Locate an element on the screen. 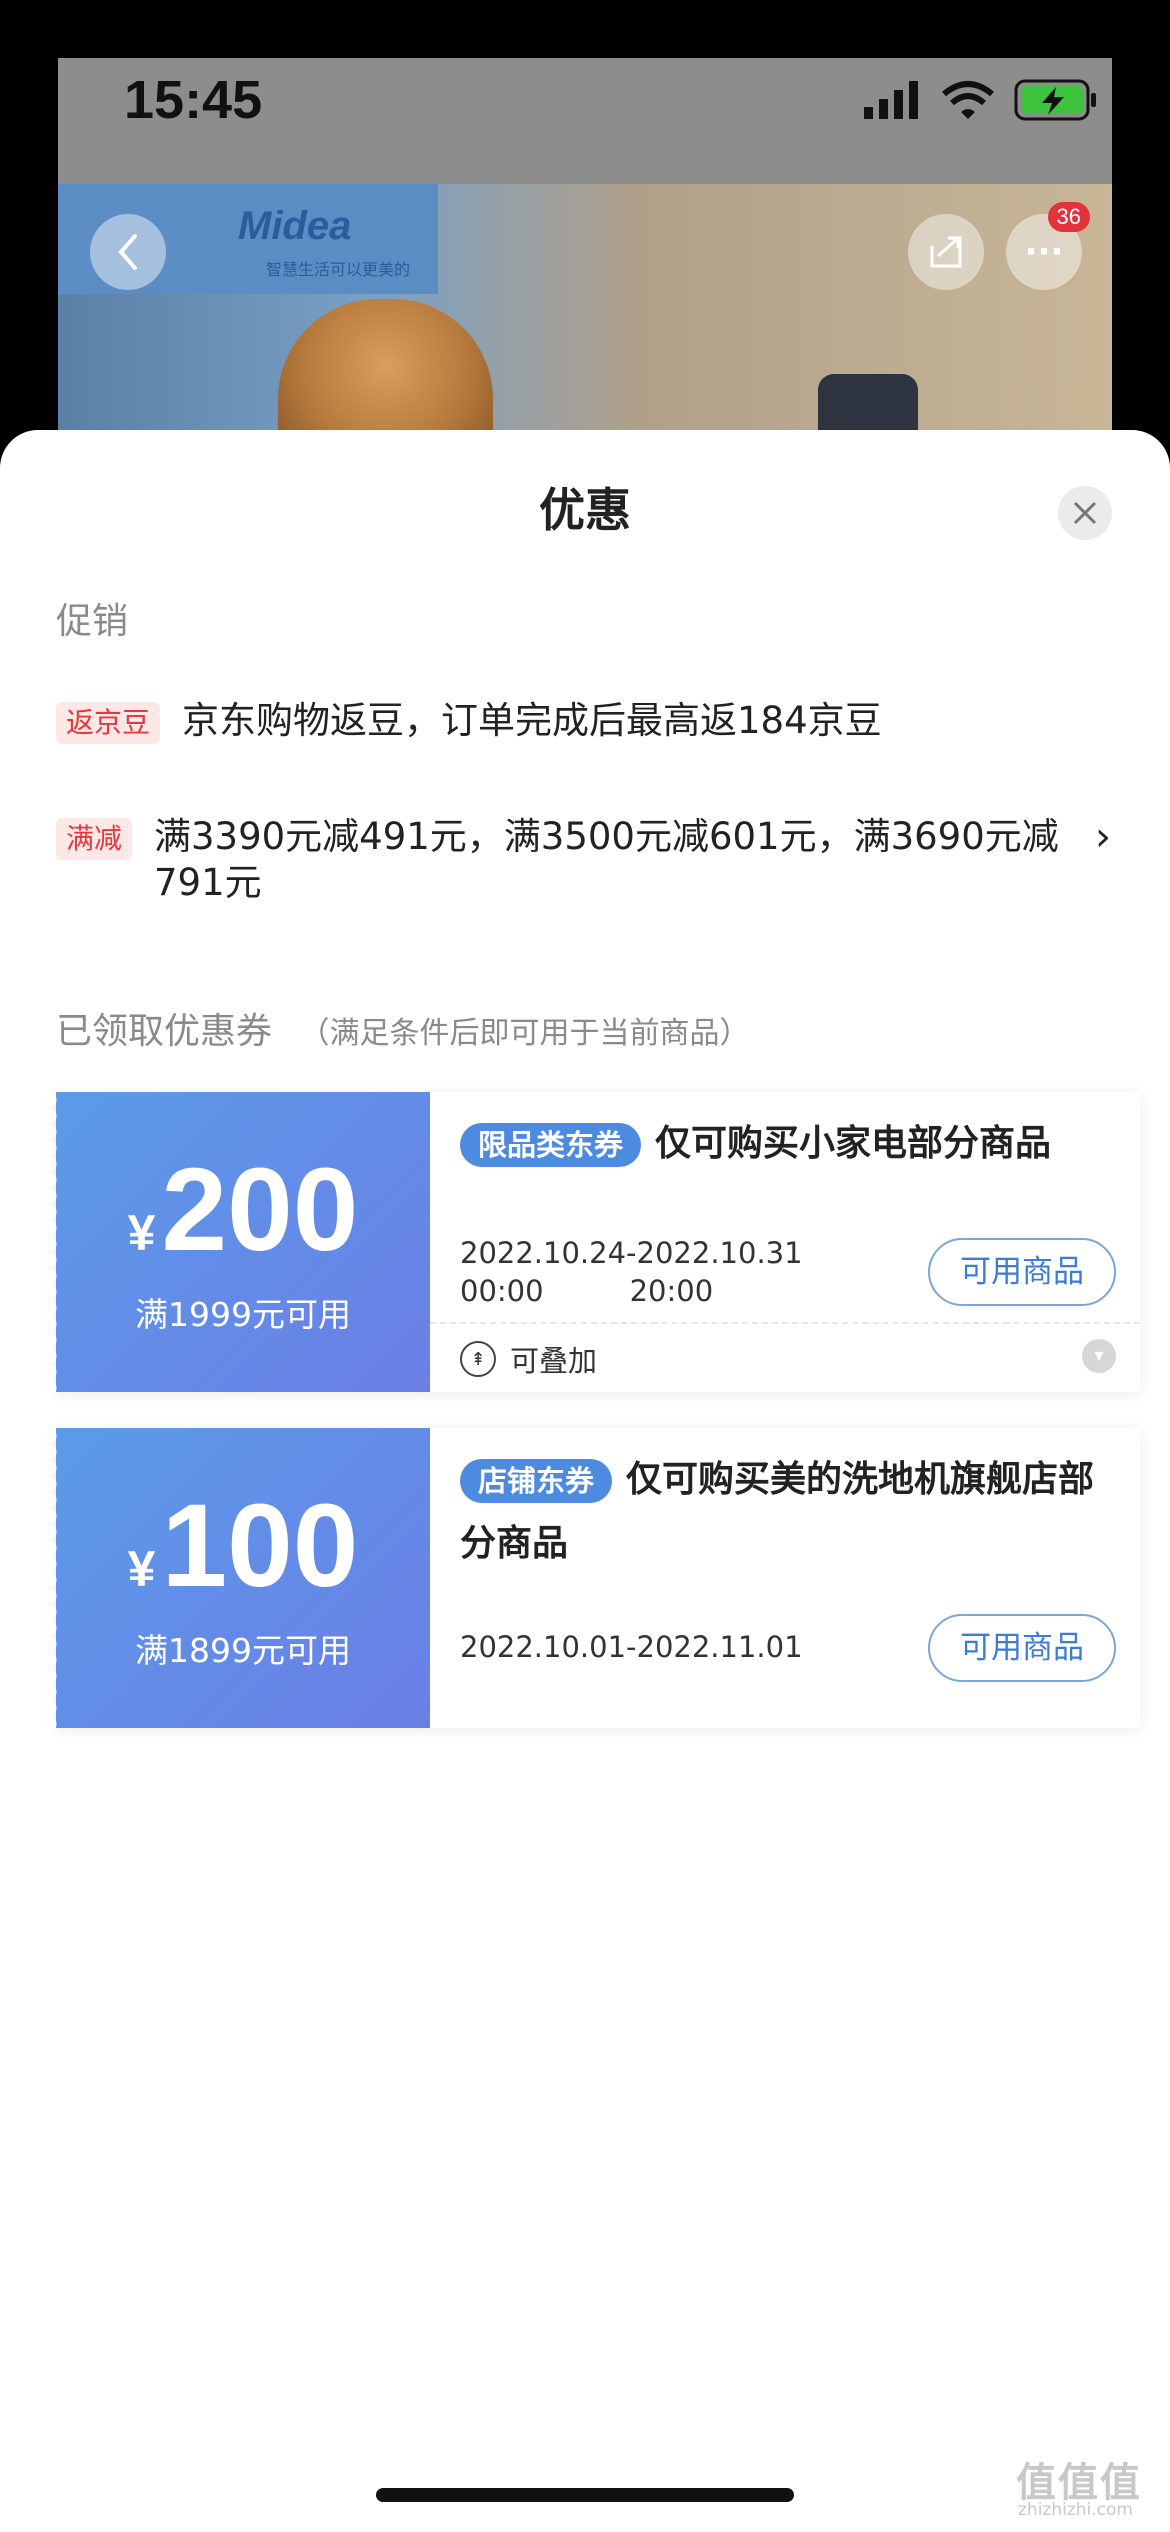 Image resolution: width=1170 pixels, height=2532 pixels. share-button is located at coordinates (946, 252).